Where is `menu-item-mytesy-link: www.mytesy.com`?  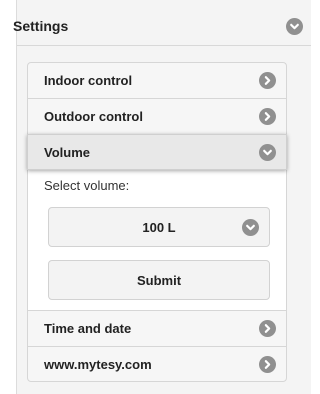 menu-item-mytesy-link: www.mytesy.com is located at coordinates (157, 364).